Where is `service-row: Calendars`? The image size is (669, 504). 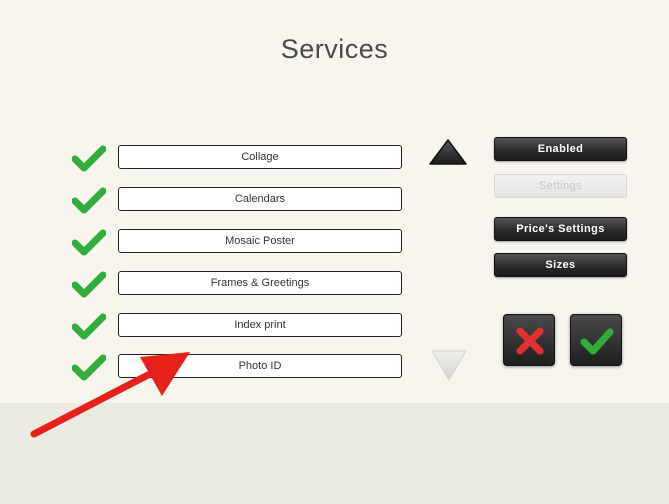
service-row: Calendars is located at coordinates (242, 201).